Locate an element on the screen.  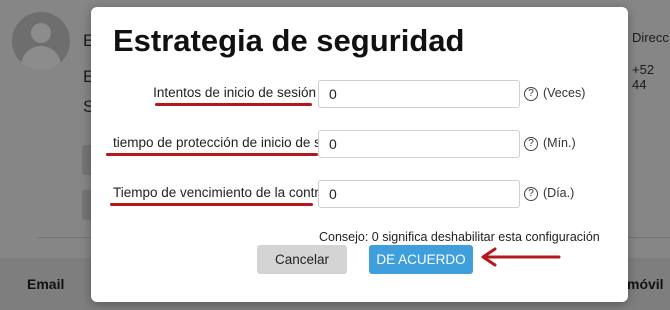
dialog-title: Estrategia de seguridad is located at coordinates (289, 40).